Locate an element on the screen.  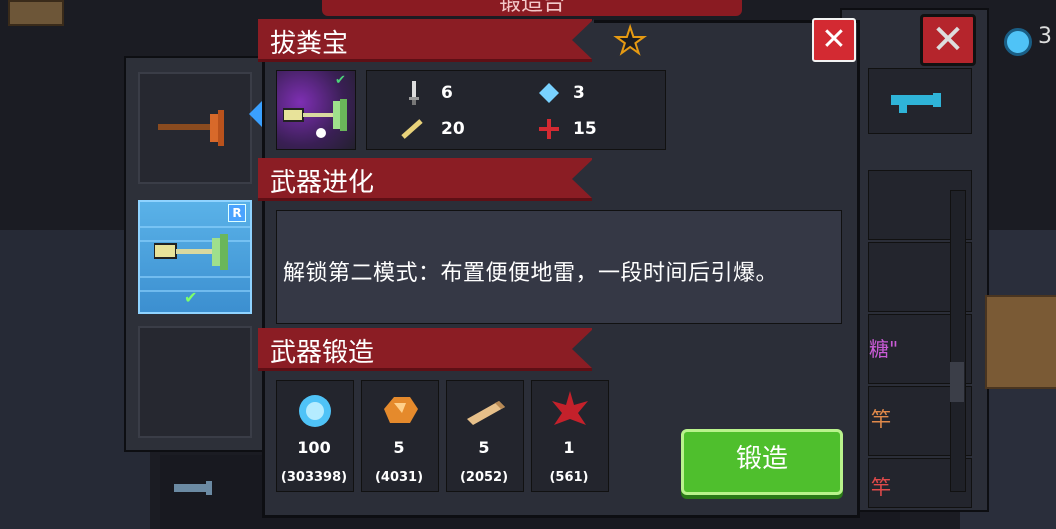
fish-icon is located at coordinates (193, 488).